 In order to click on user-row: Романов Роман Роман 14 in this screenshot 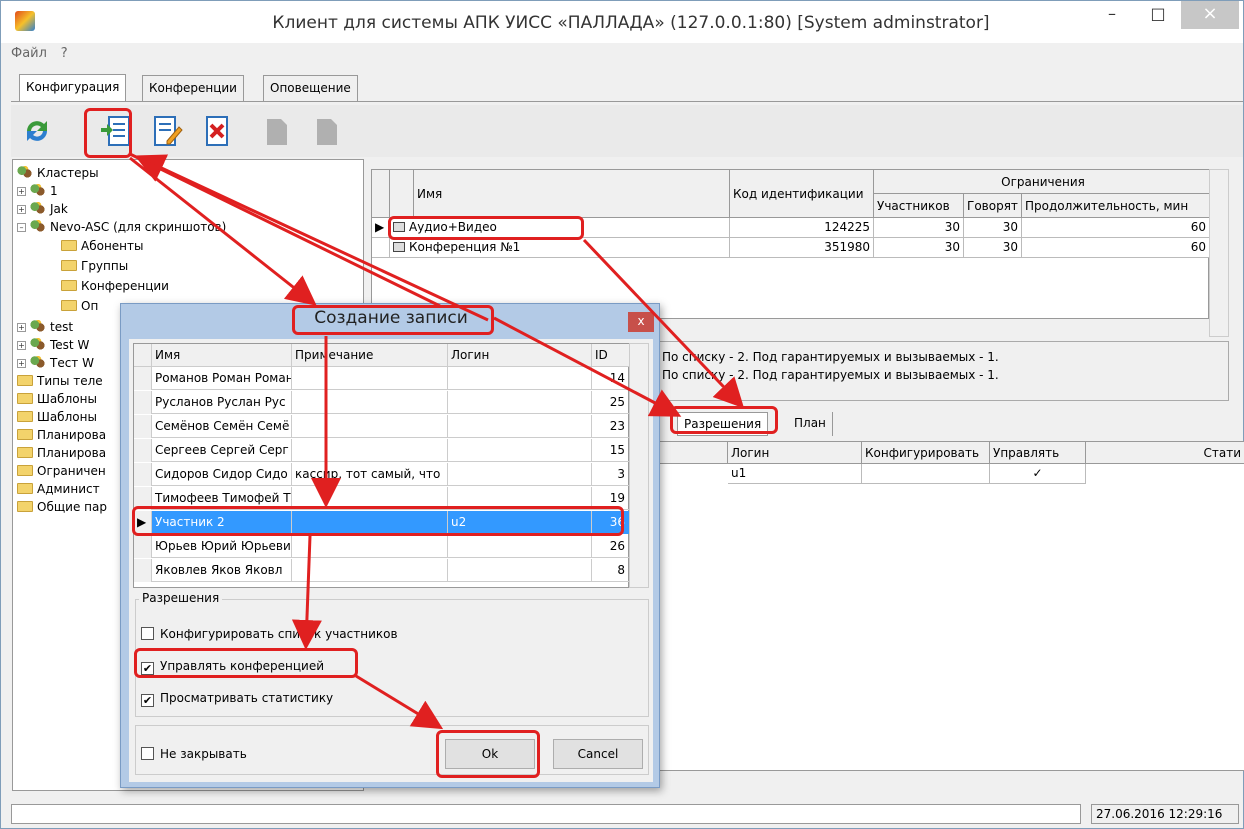, I will do `click(382, 378)`.